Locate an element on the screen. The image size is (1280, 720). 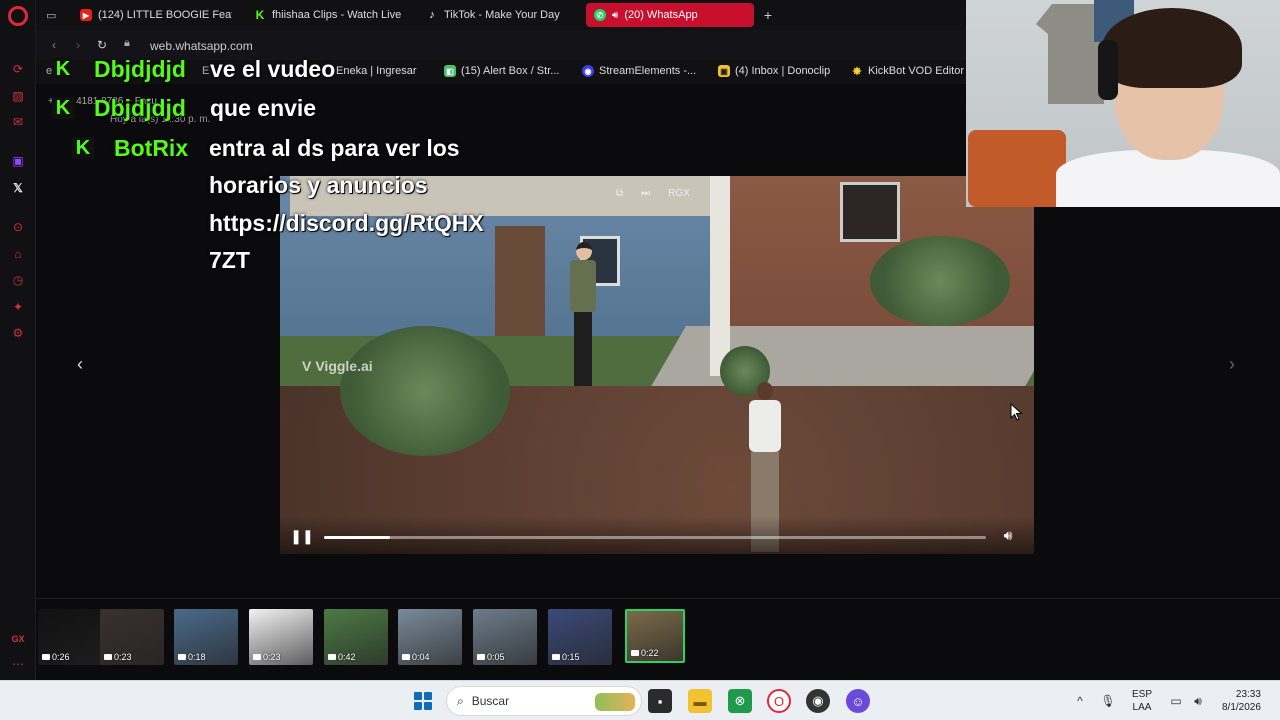
url-field: web.whatsapp.com is located at coordinates (201, 46).